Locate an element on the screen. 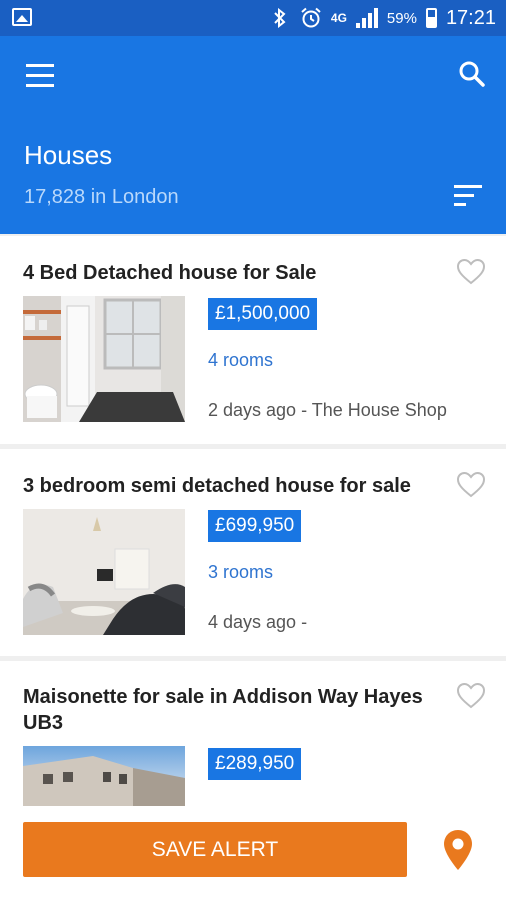 The width and height of the screenshot is (506, 900). listing-meta: 4 days ago - is located at coordinates (258, 622).